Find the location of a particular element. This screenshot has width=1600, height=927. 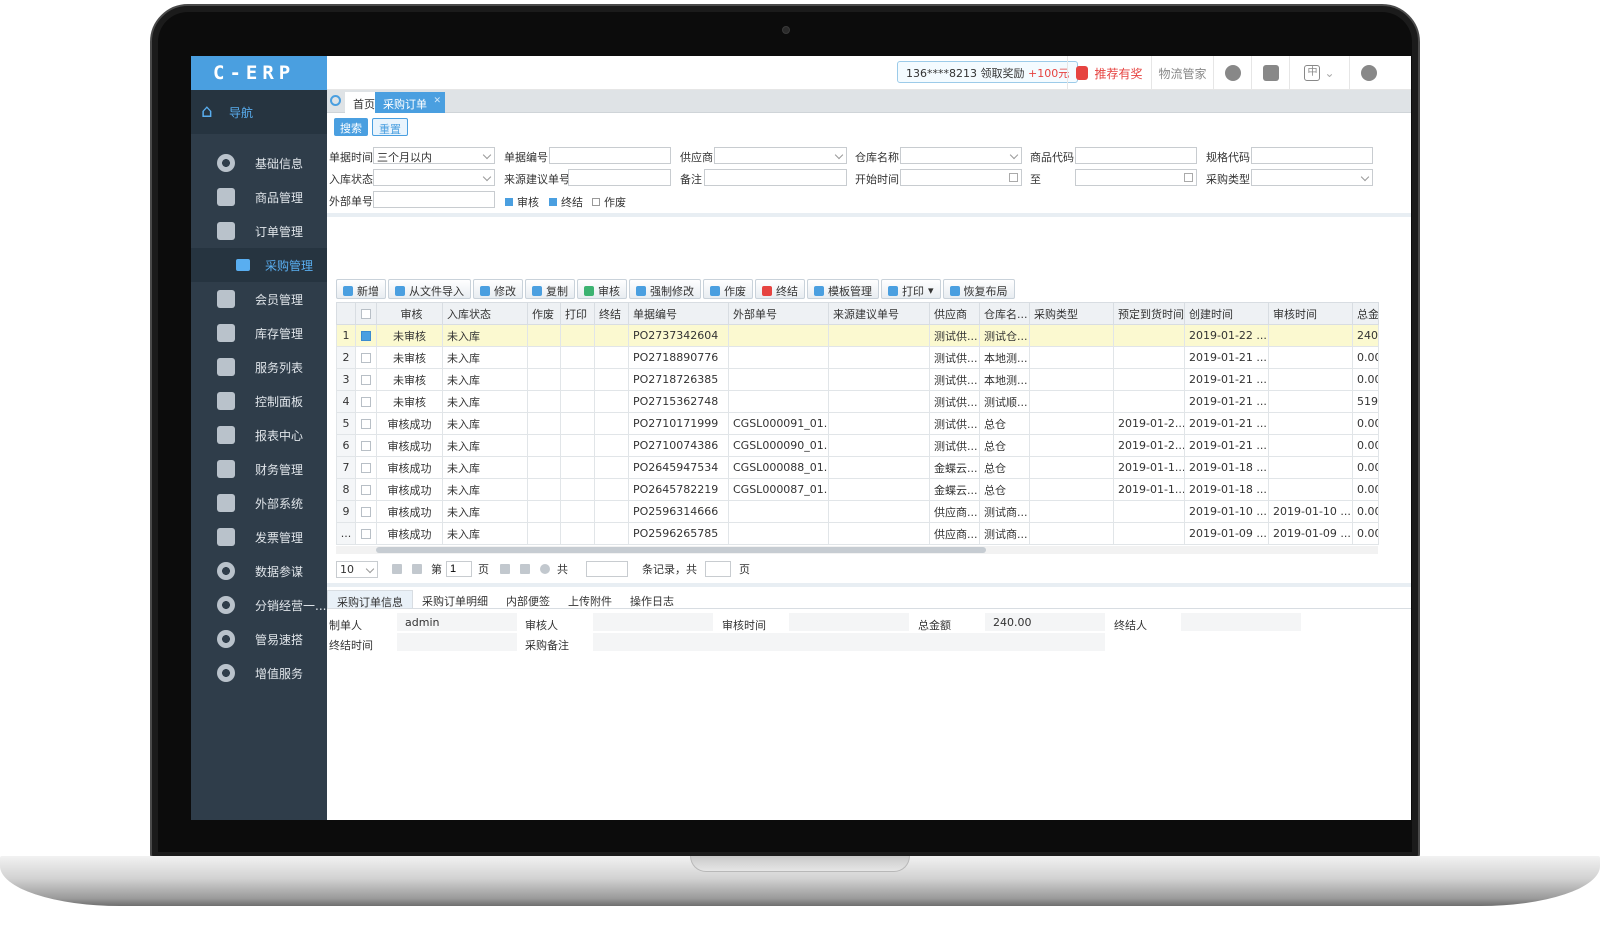

horizontal-scrollbar is located at coordinates (857, 550).